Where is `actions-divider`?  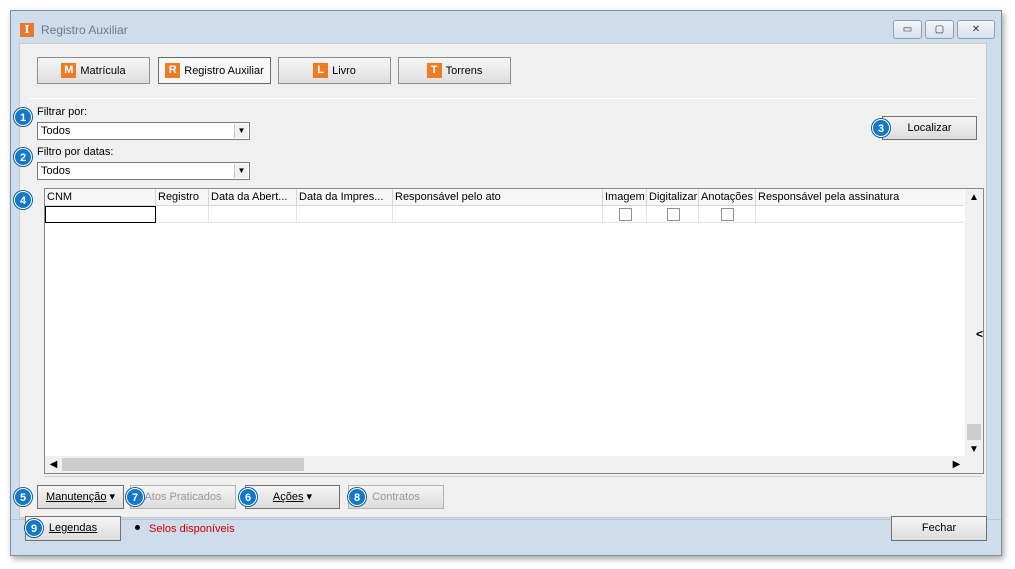 actions-divider is located at coordinates (513, 476).